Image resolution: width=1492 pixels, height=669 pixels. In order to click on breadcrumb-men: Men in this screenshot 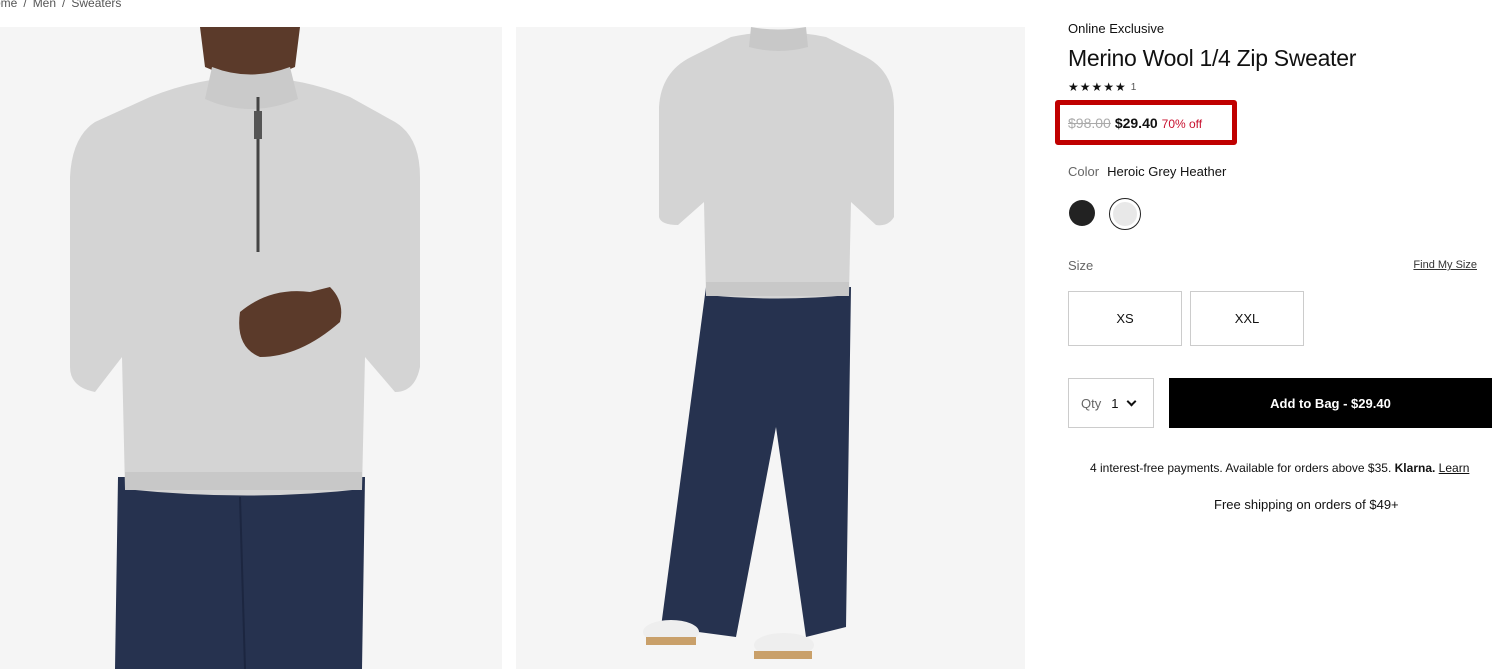, I will do `click(44, 5)`.